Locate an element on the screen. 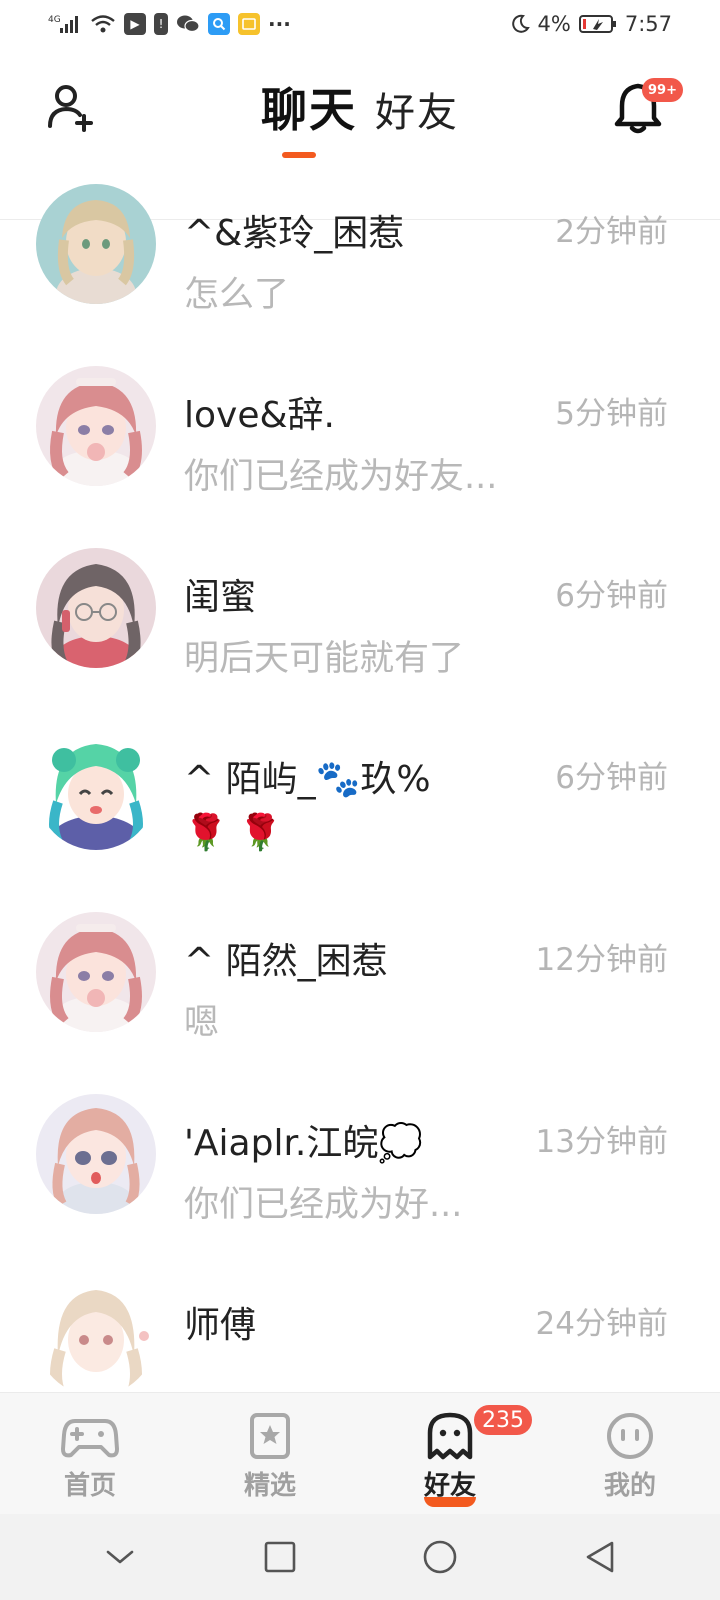  status-right: 4% 7:57 is located at coordinates (591, 24).